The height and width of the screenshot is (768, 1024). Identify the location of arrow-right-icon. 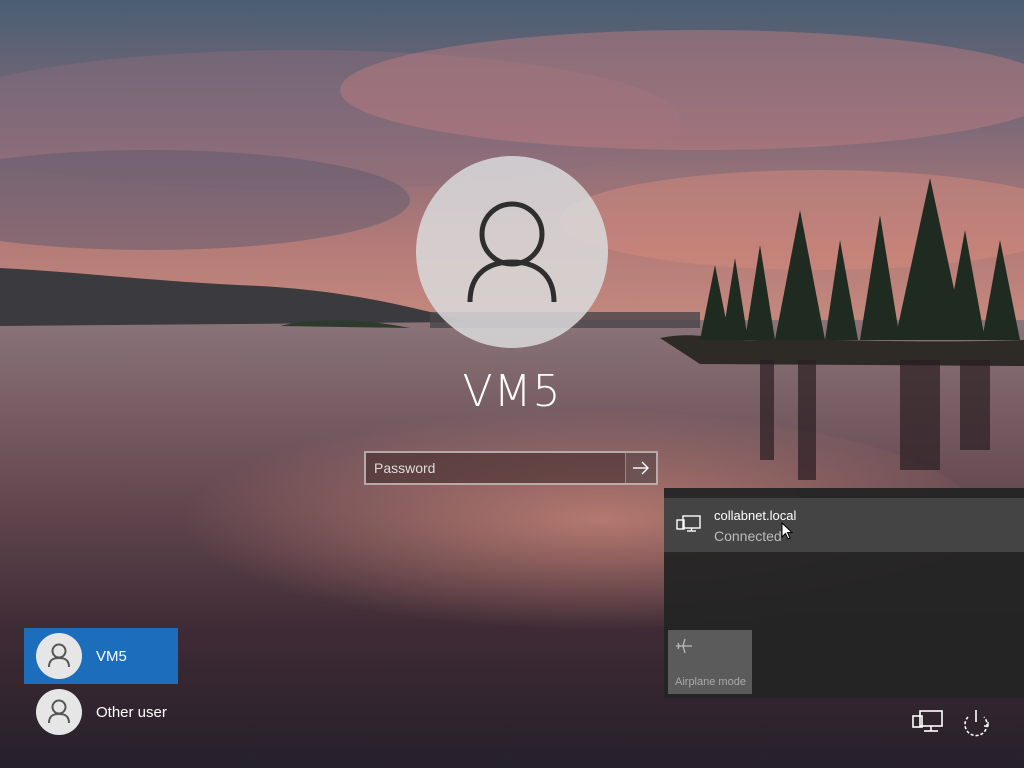
(641, 468).